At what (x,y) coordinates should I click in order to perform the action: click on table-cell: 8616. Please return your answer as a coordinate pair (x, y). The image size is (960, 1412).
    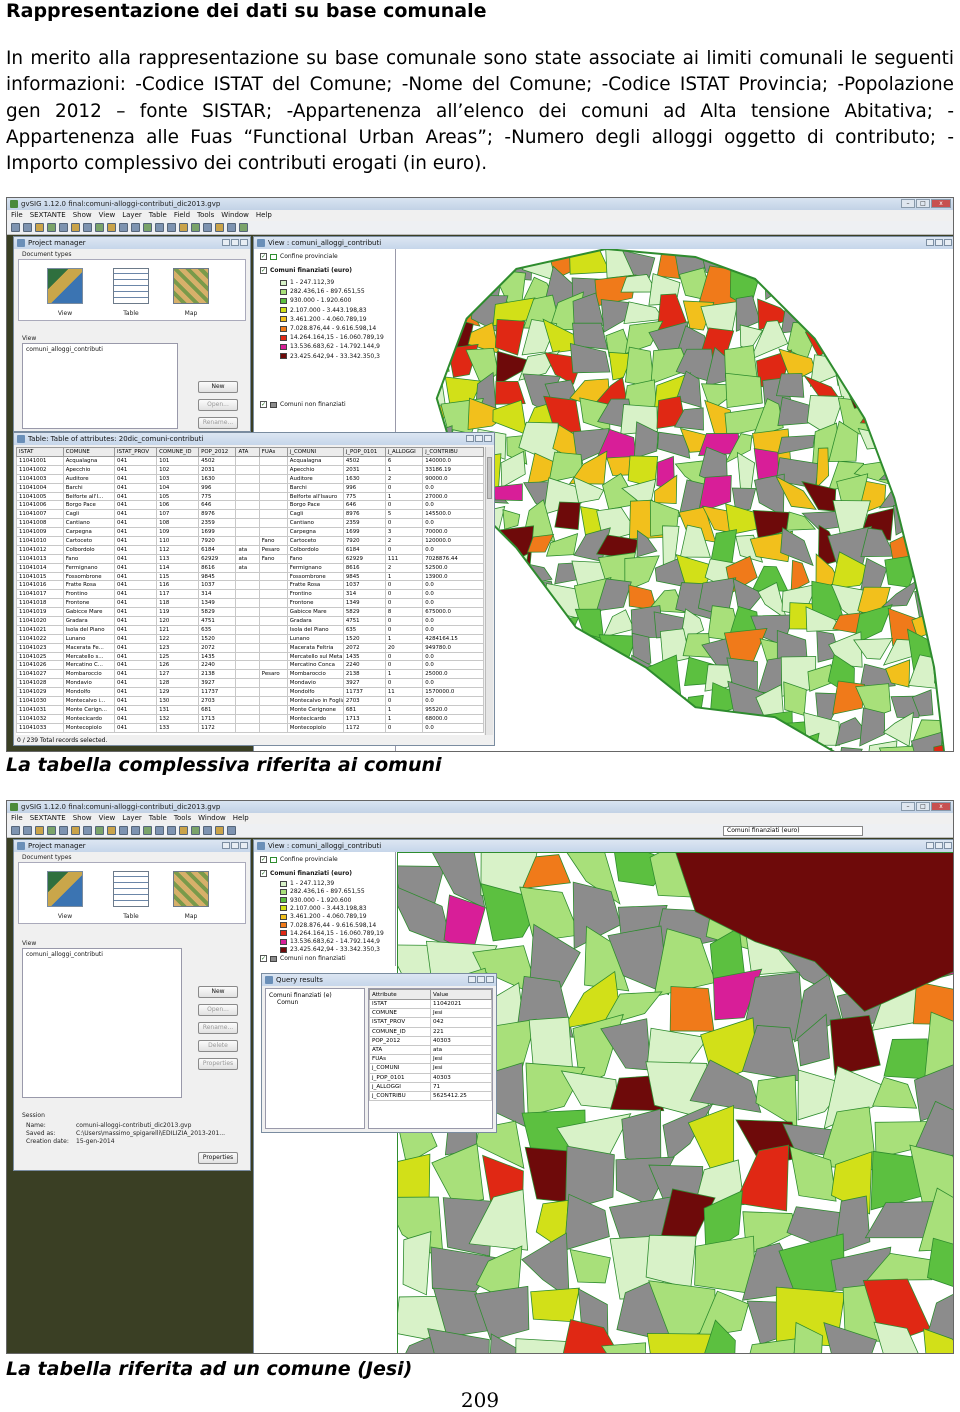
    Looking at the image, I should click on (364, 567).